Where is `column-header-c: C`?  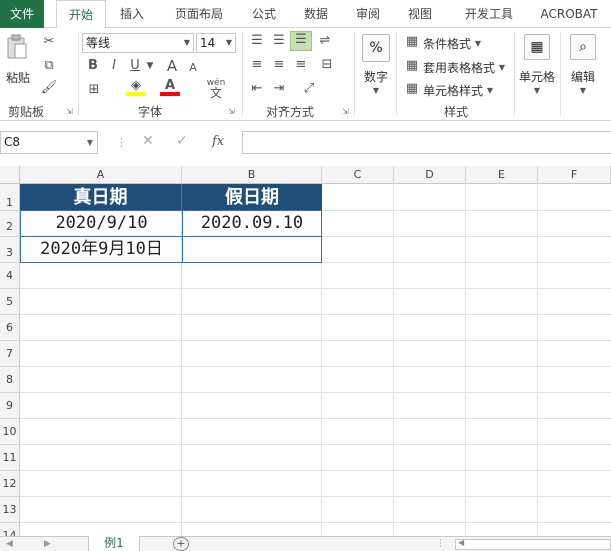 column-header-c: C is located at coordinates (358, 175).